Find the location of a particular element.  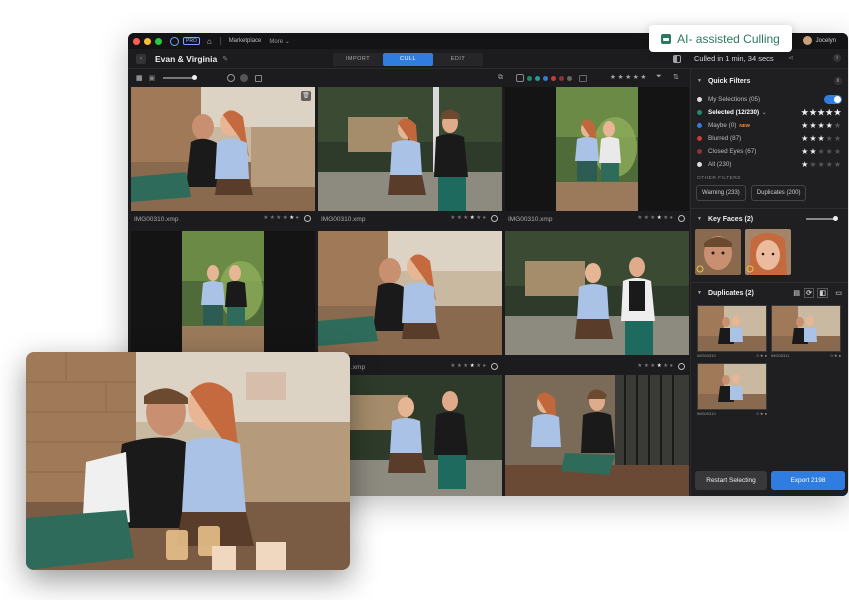

rating-filter-stars: ★ ★ ★ ★ ★ is located at coordinates (628, 77).